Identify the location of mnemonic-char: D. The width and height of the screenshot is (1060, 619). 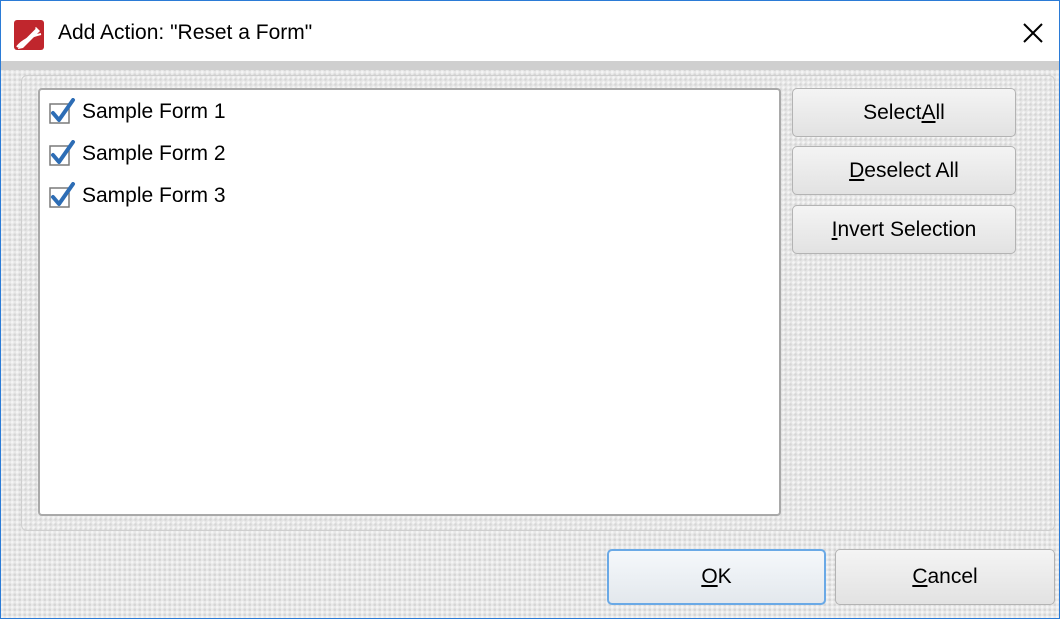
(857, 170).